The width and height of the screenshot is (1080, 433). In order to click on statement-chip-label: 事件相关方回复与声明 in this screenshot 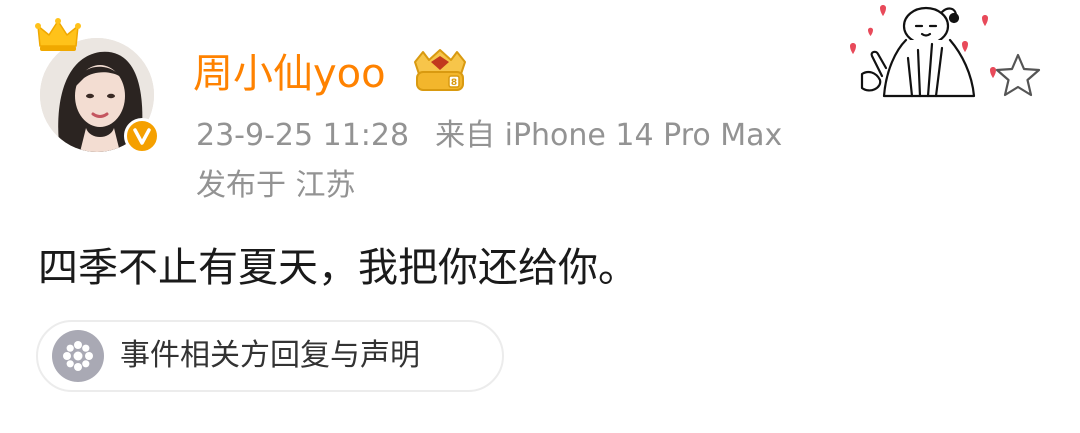, I will do `click(270, 355)`.